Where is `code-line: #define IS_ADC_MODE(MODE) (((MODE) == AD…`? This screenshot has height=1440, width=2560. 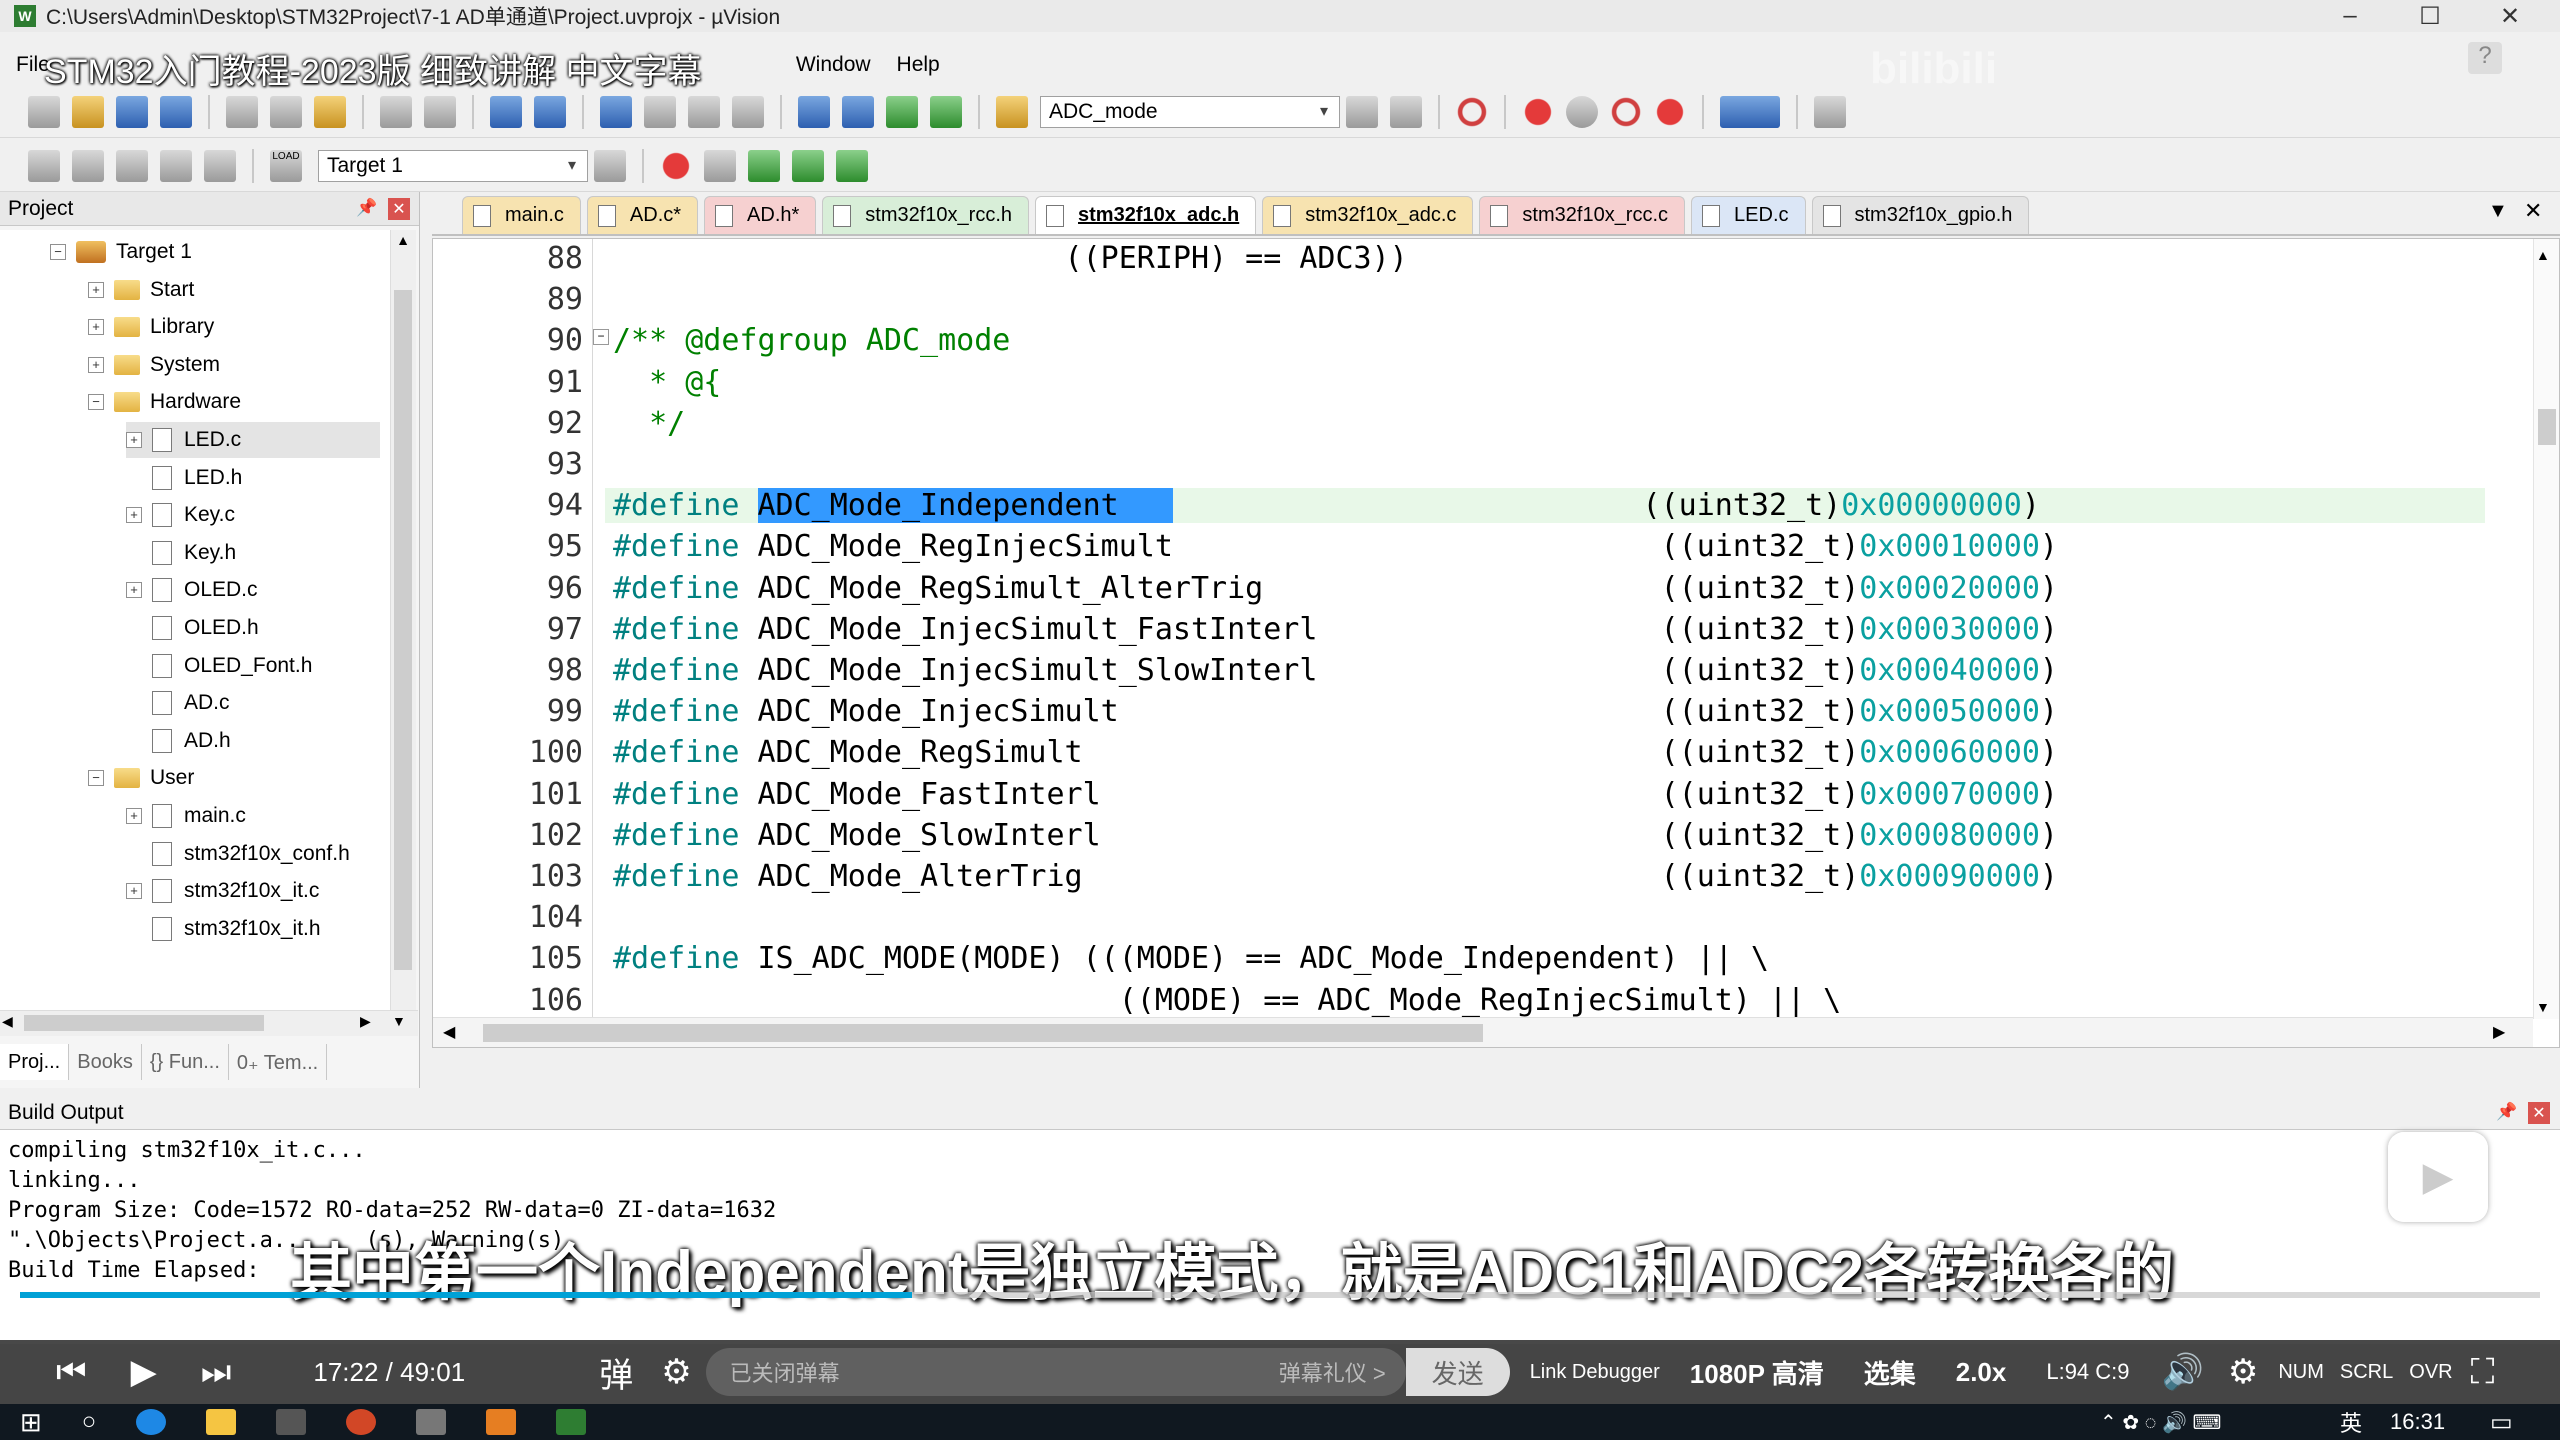
code-line: #define IS_ADC_MODE(MODE) (((MODE) == AD… is located at coordinates (1191, 958).